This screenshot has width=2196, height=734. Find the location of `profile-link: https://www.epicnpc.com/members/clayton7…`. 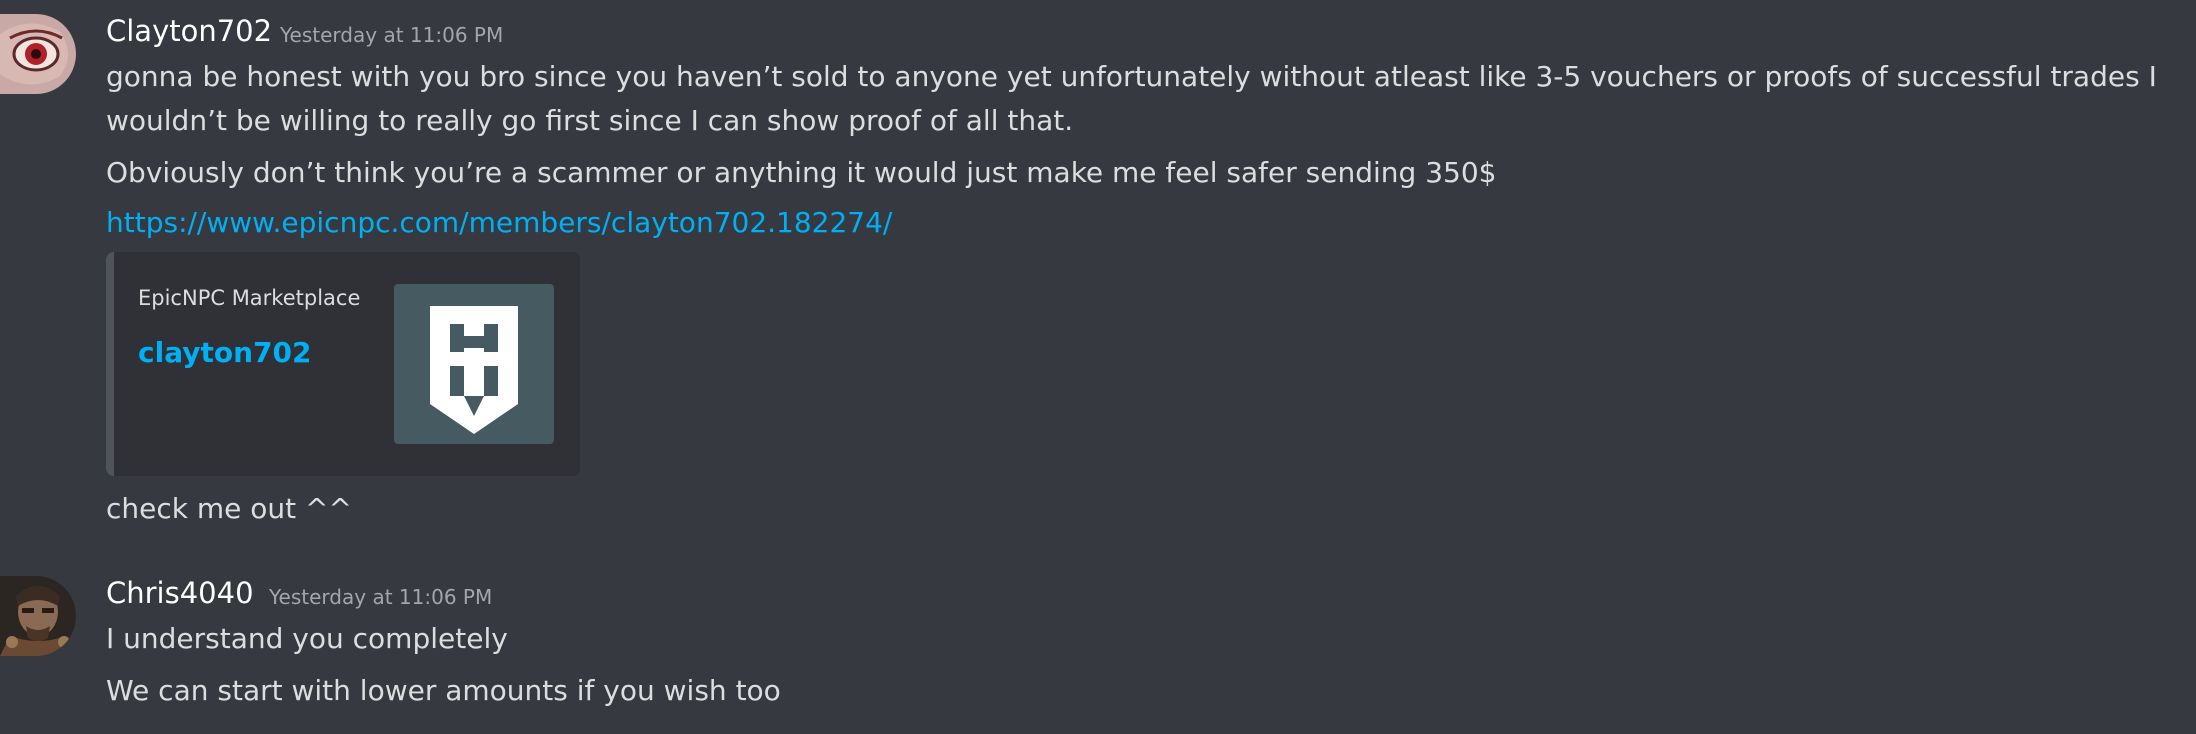

profile-link: https://www.epicnpc.com/members/clayton7… is located at coordinates (499, 222).